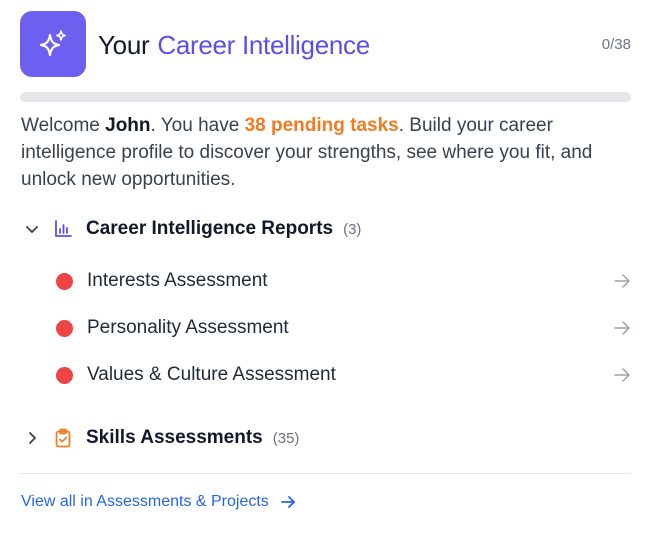 This screenshot has width=647, height=560. I want to click on chevron-right-icon, so click(32, 438).